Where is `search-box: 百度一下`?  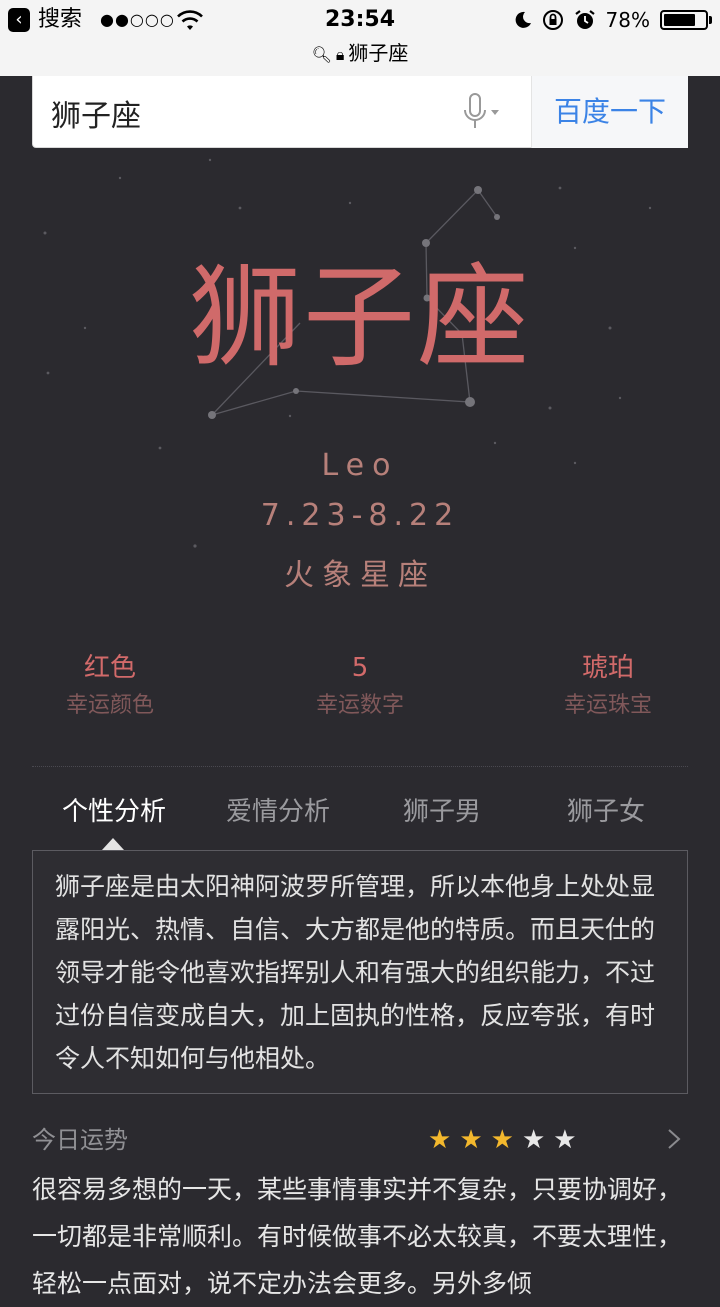
search-box: 百度一下 is located at coordinates (360, 113).